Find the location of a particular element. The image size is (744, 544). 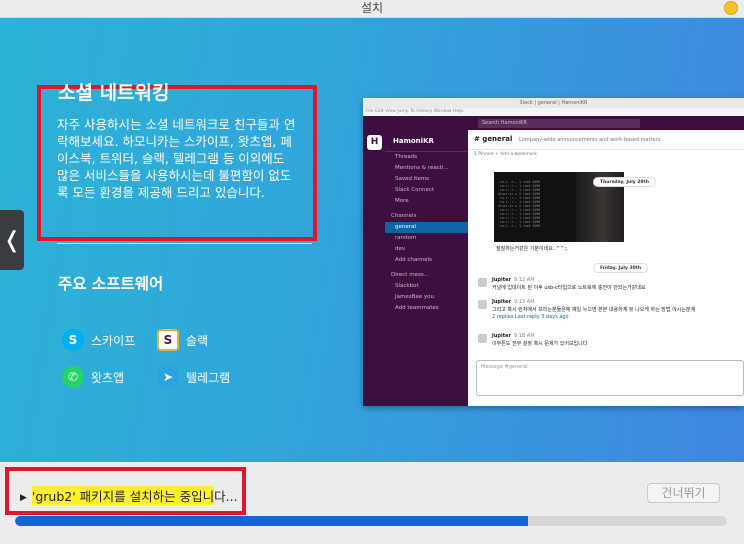

skype-icon: S is located at coordinates (73, 340).